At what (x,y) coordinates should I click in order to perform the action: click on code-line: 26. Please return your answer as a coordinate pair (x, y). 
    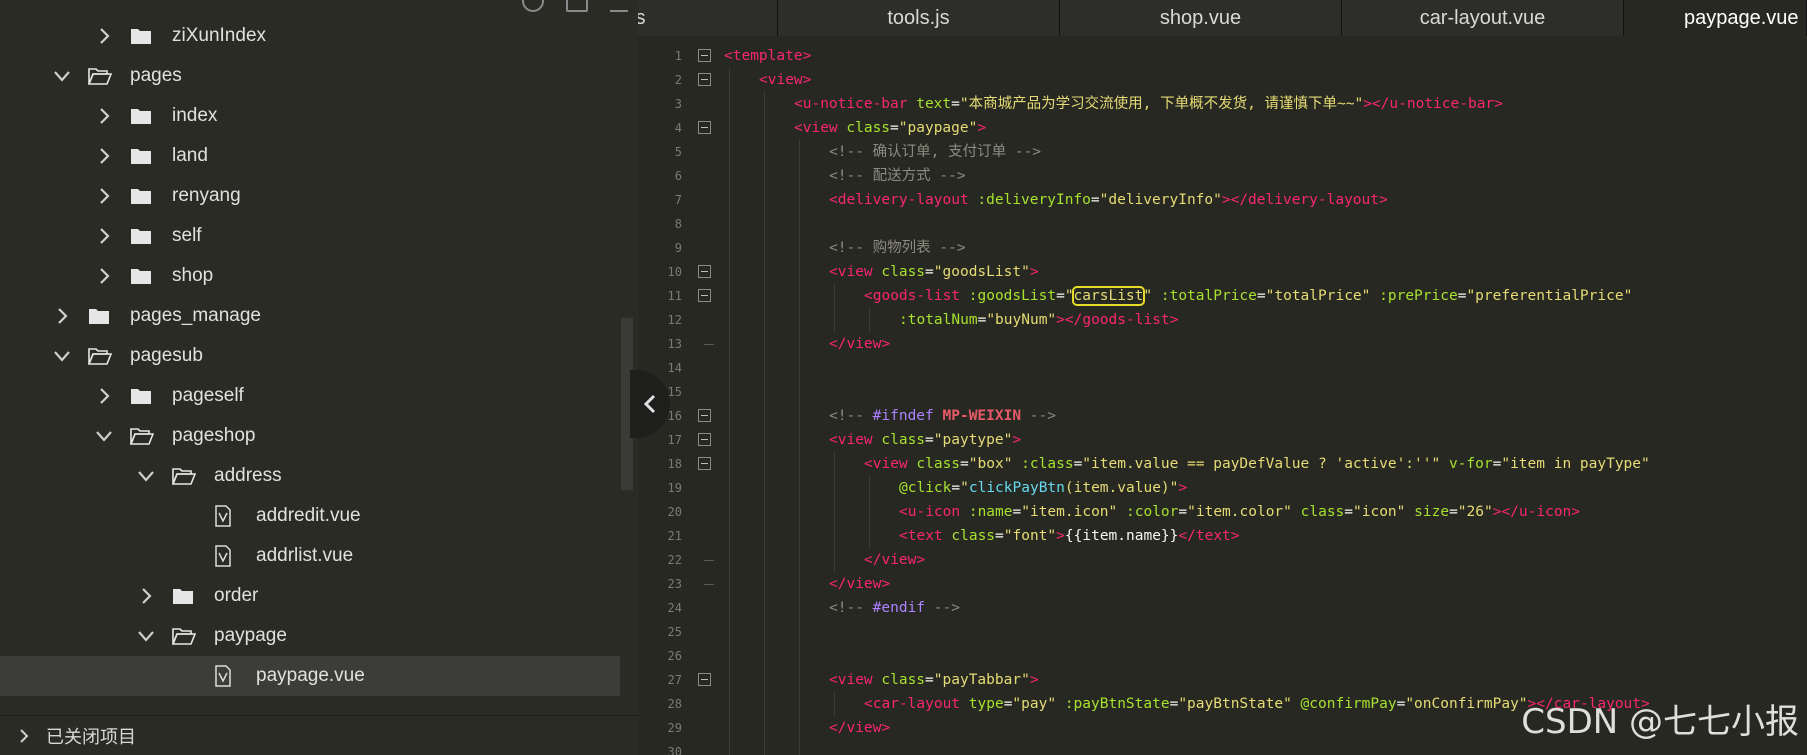
    Looking at the image, I should click on (1222, 656).